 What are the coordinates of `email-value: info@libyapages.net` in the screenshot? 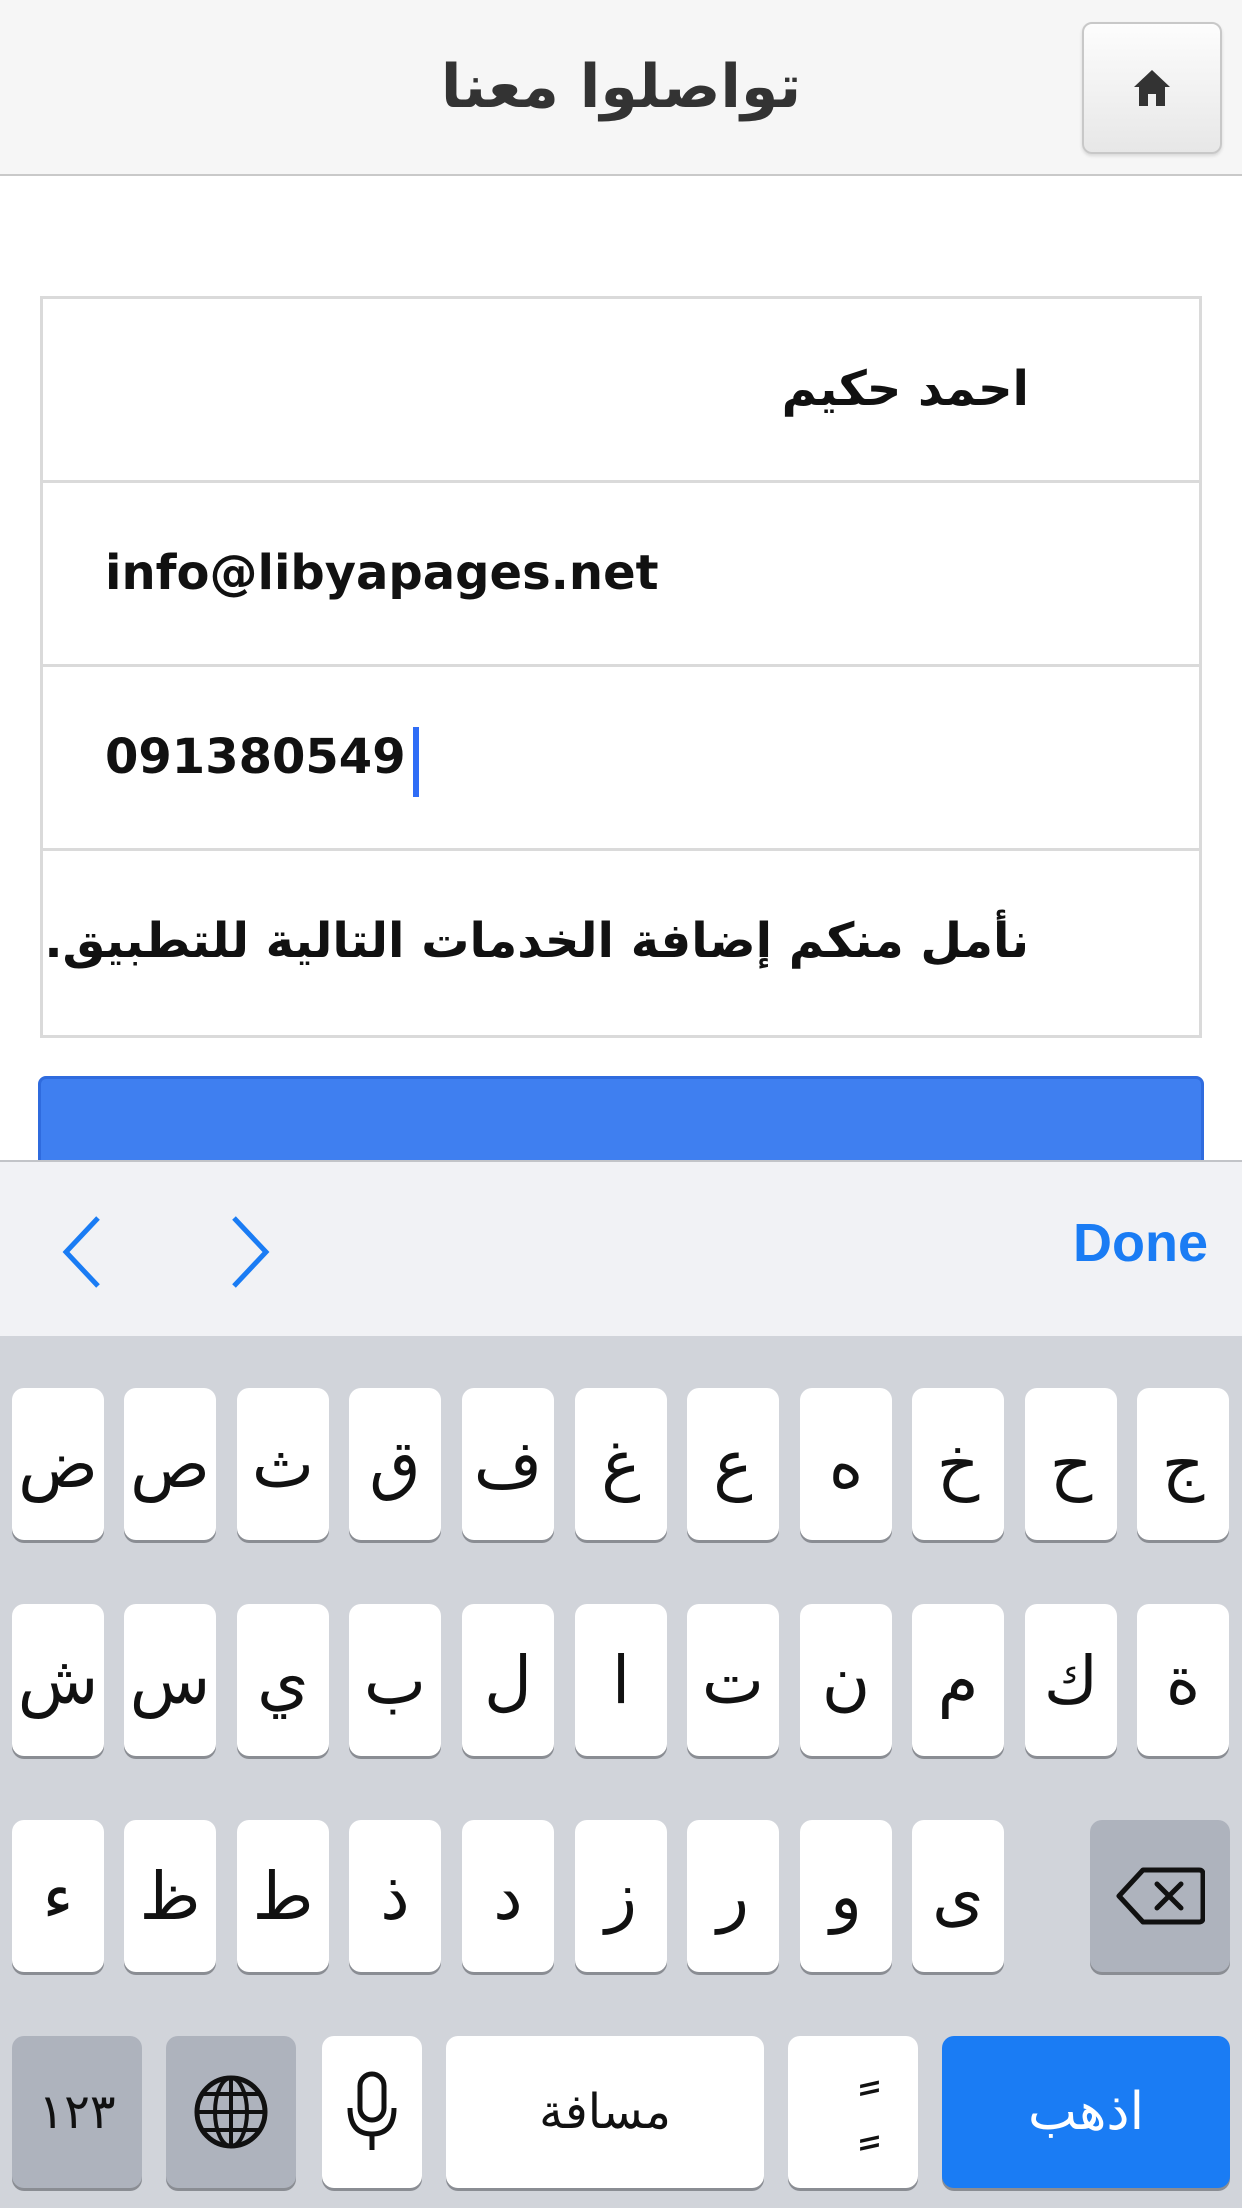 It's located at (382, 573).